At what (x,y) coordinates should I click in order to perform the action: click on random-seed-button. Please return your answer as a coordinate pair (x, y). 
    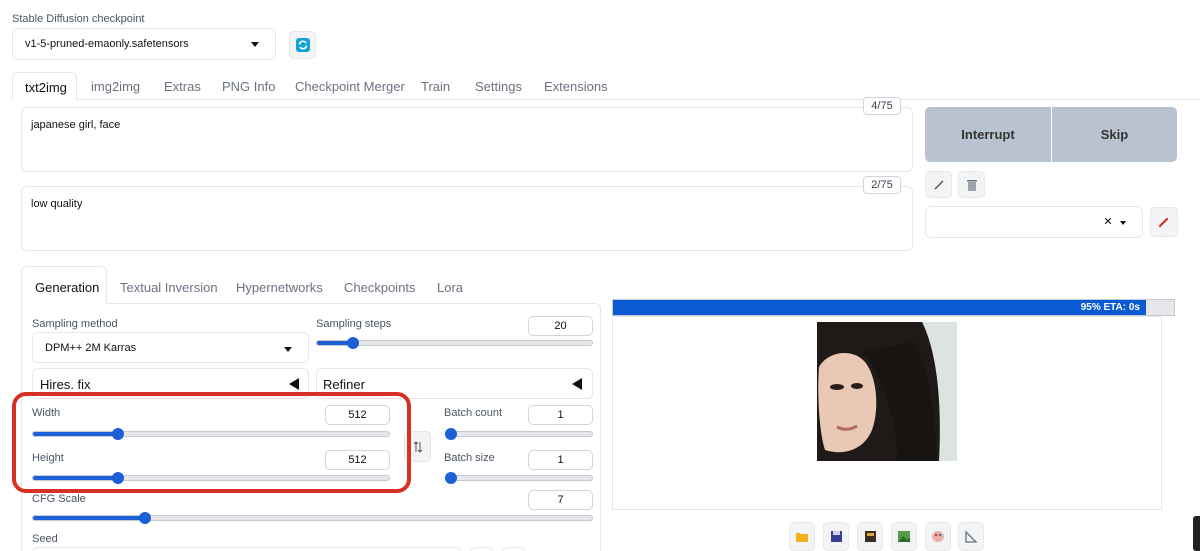
    Looking at the image, I should click on (482, 549).